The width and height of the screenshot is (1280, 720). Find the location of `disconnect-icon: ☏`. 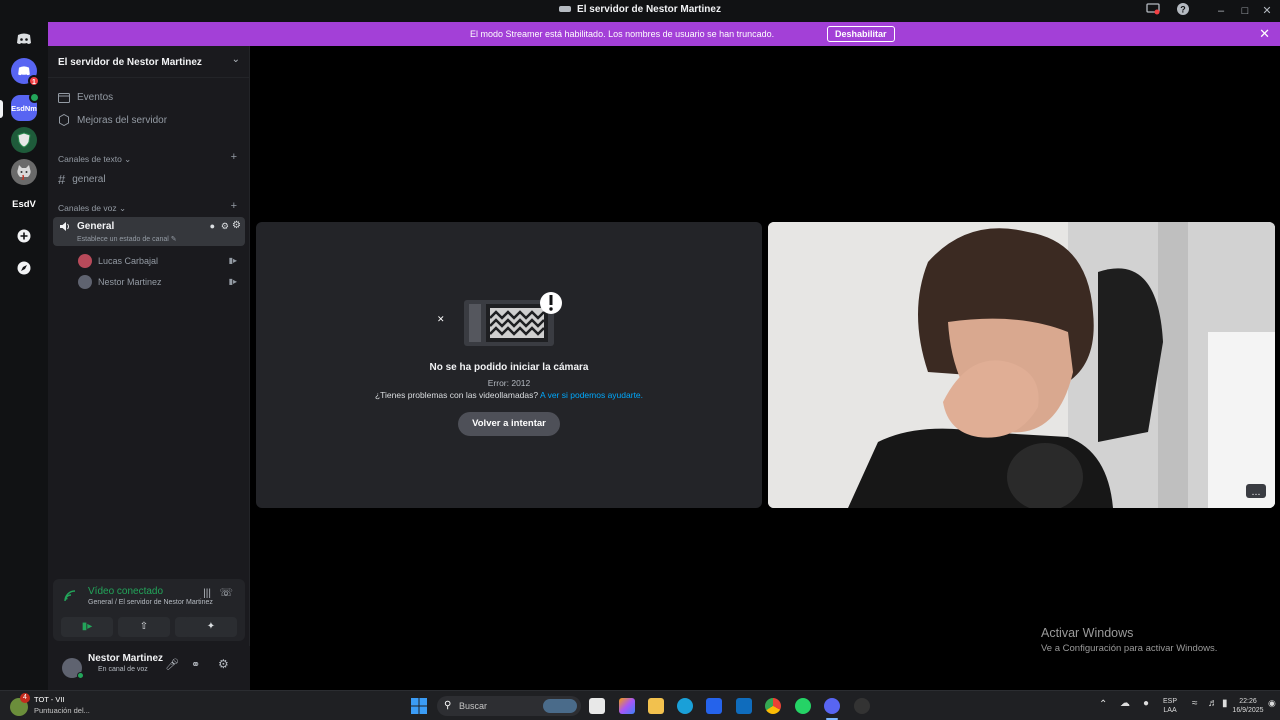

disconnect-icon: ☏ is located at coordinates (226, 592).